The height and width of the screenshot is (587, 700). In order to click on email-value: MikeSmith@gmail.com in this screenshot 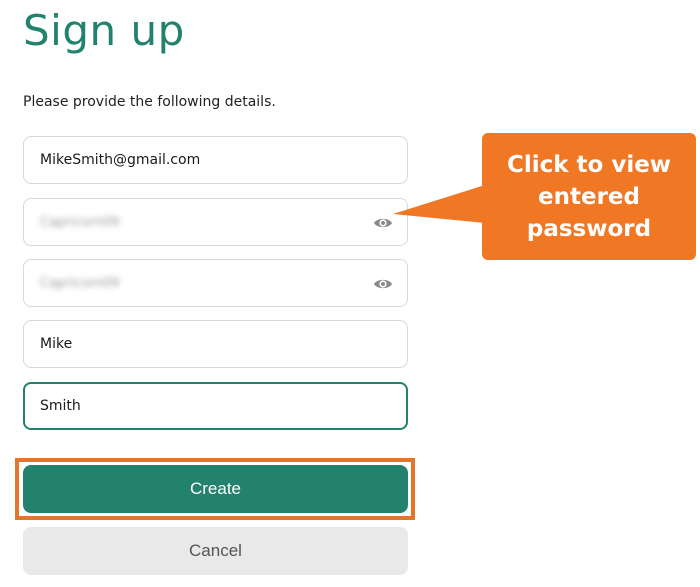, I will do `click(120, 160)`.